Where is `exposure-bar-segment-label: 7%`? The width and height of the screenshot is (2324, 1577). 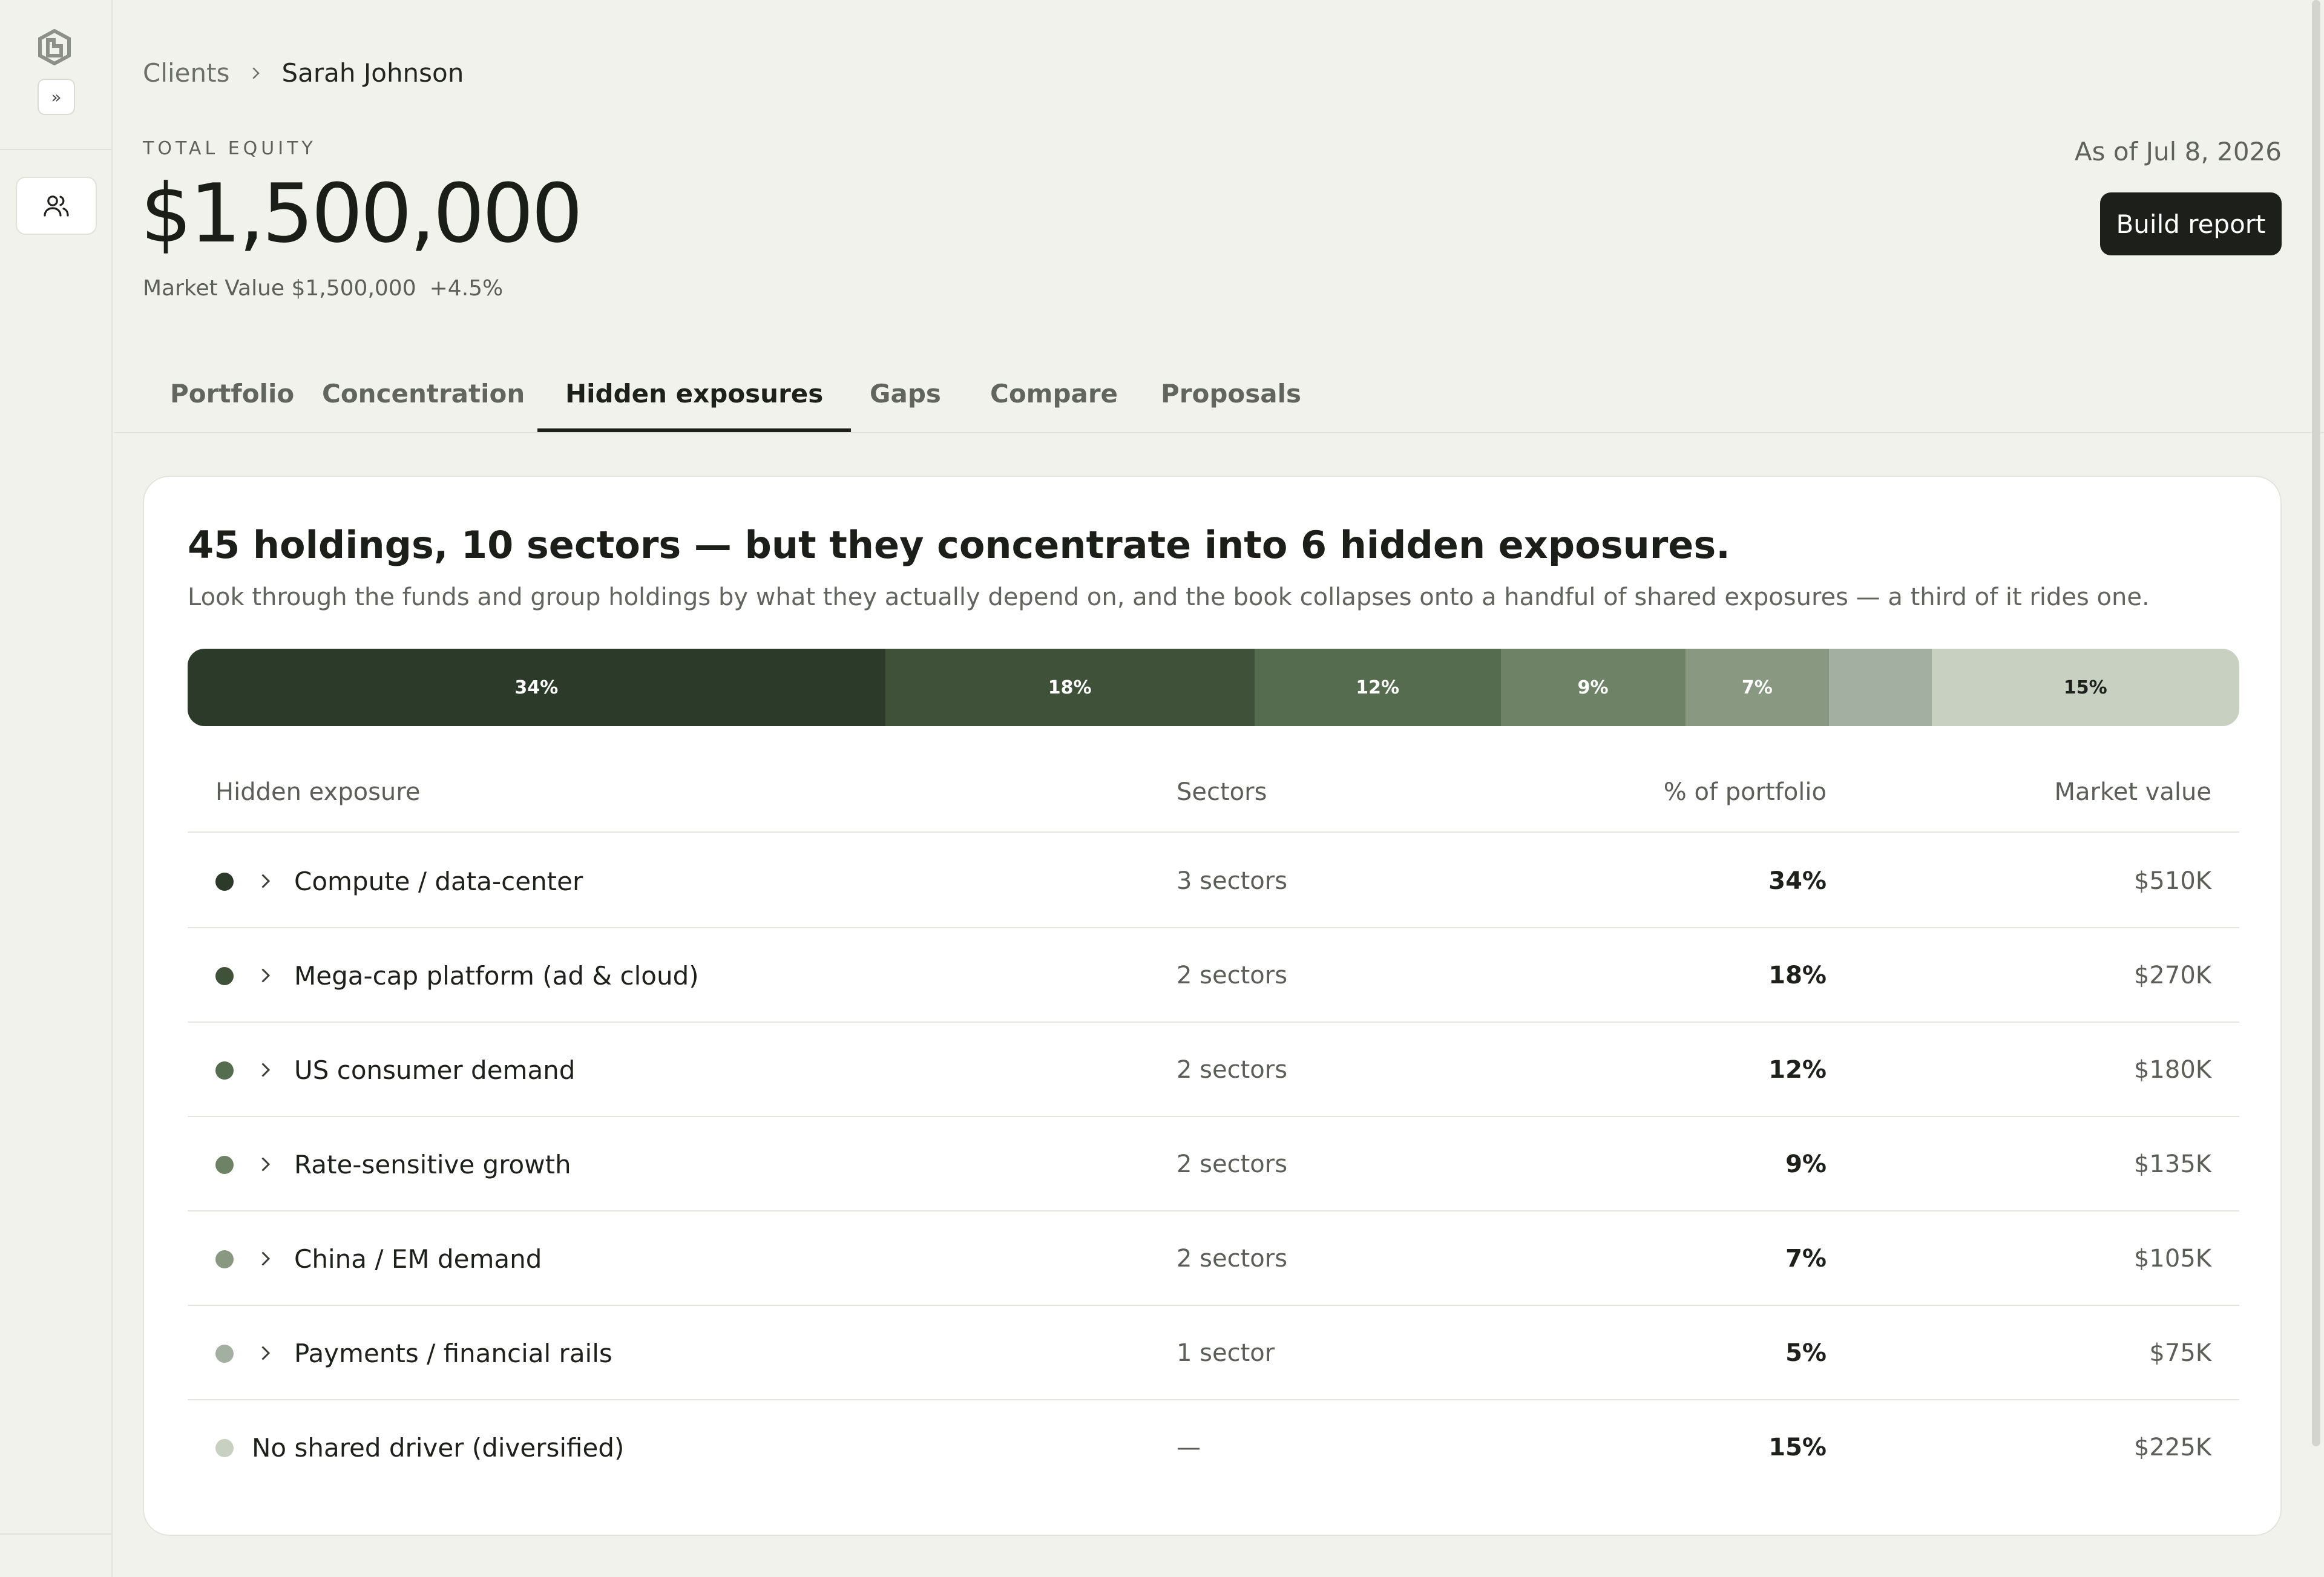
exposure-bar-segment-label: 7% is located at coordinates (1757, 687).